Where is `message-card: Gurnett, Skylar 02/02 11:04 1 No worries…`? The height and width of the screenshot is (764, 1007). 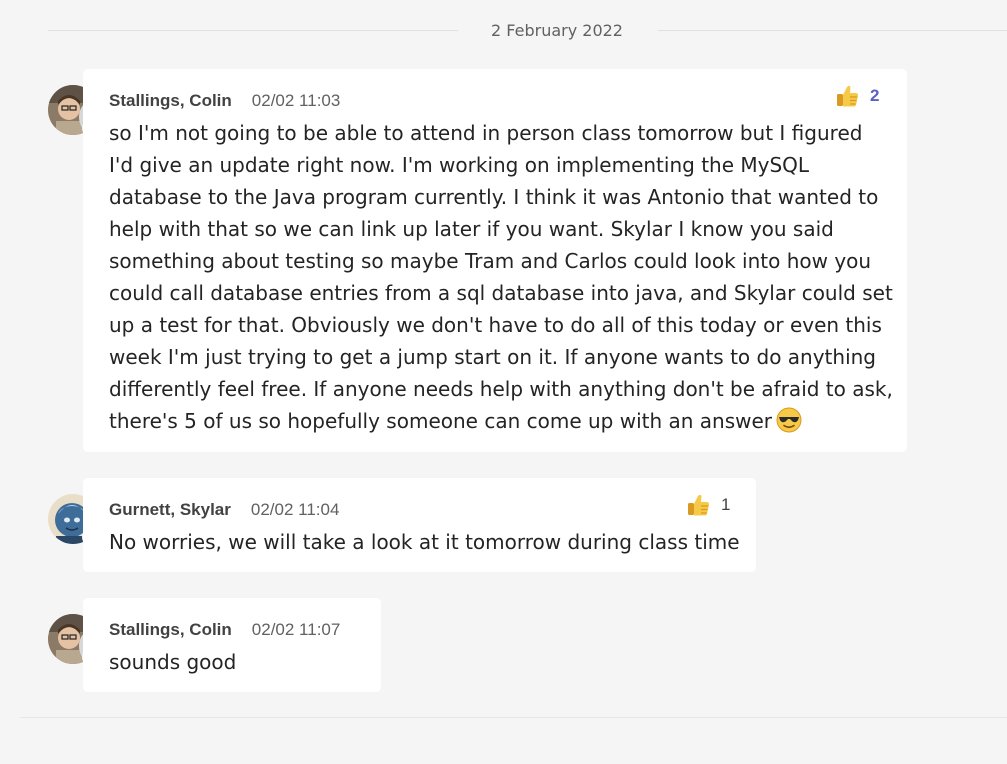 message-card: Gurnett, Skylar 02/02 11:04 1 No worries… is located at coordinates (419, 525).